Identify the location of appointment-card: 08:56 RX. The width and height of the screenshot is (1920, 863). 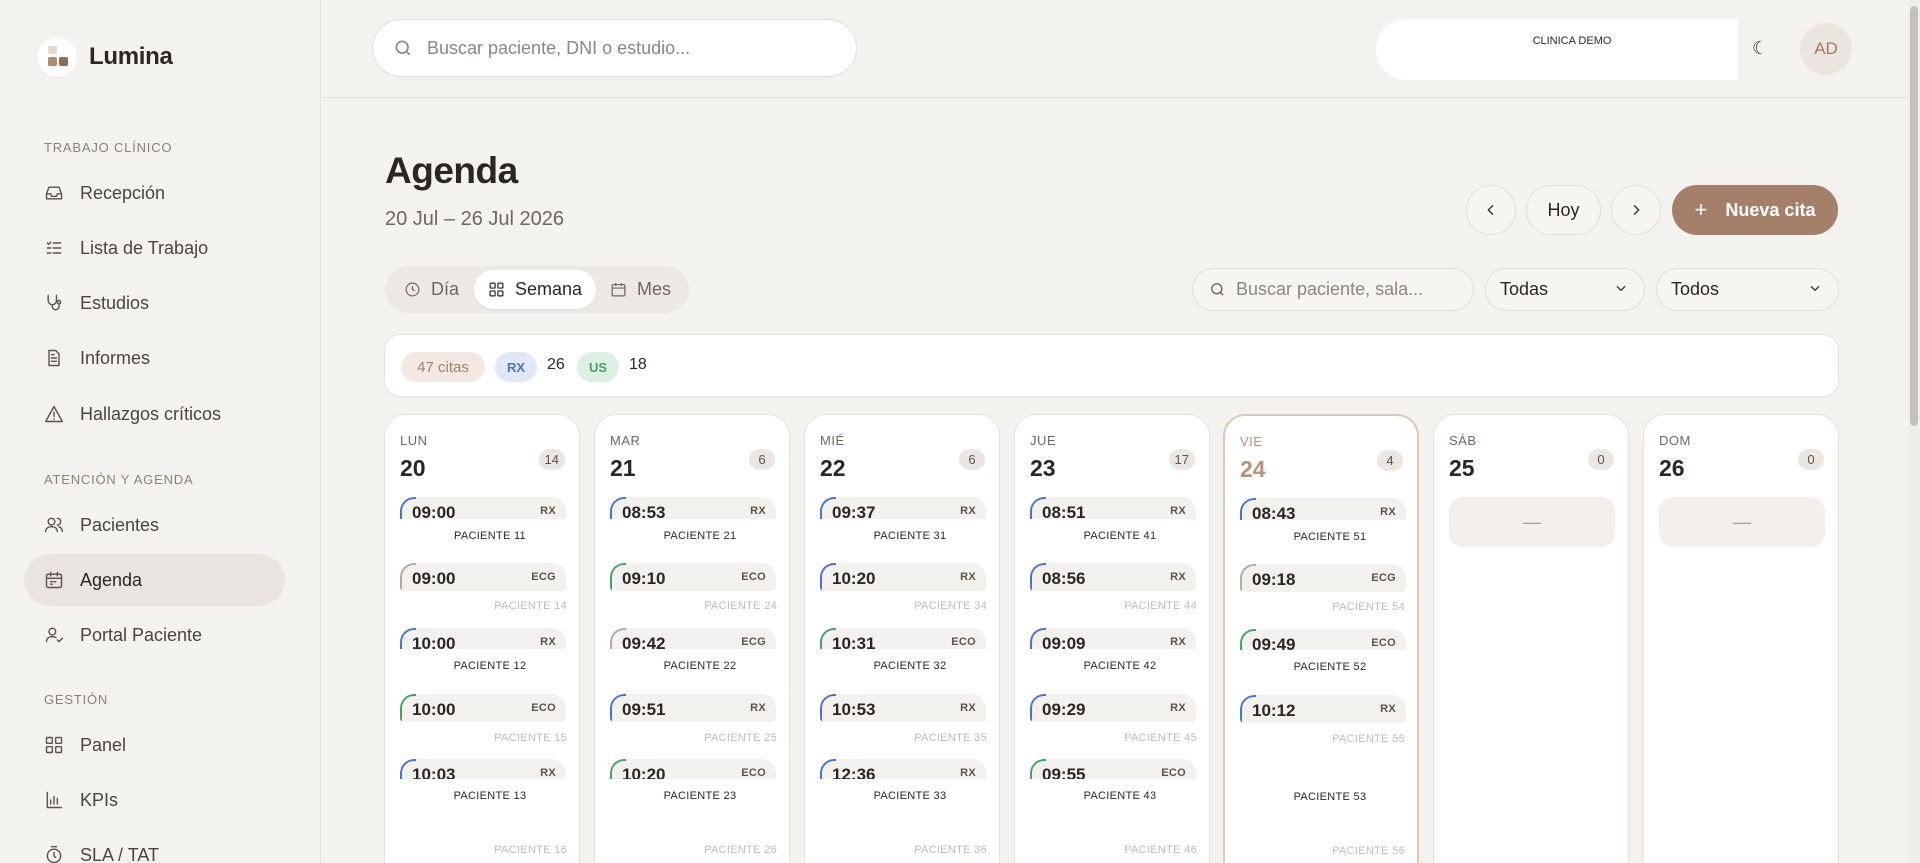
(1113, 577).